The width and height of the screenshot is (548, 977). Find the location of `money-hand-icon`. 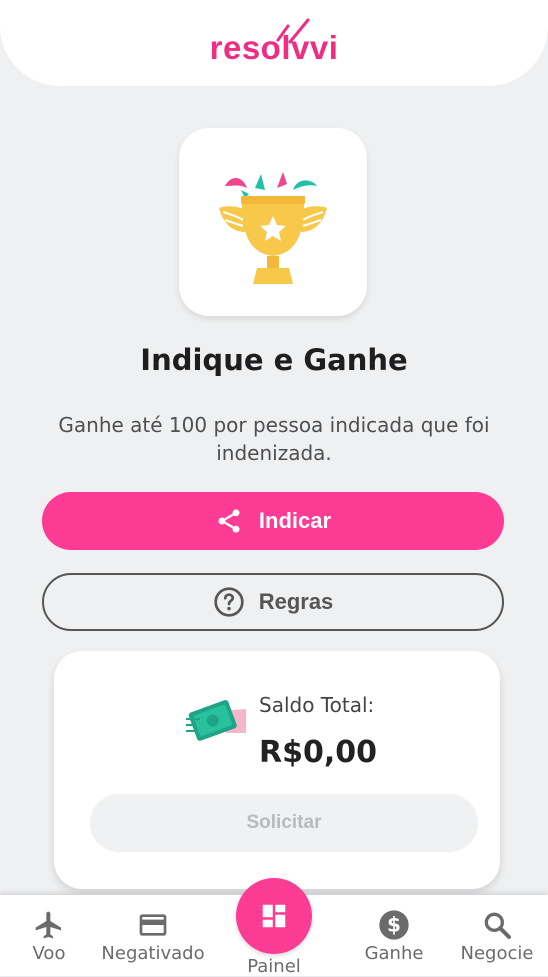

money-hand-icon is located at coordinates (216, 720).